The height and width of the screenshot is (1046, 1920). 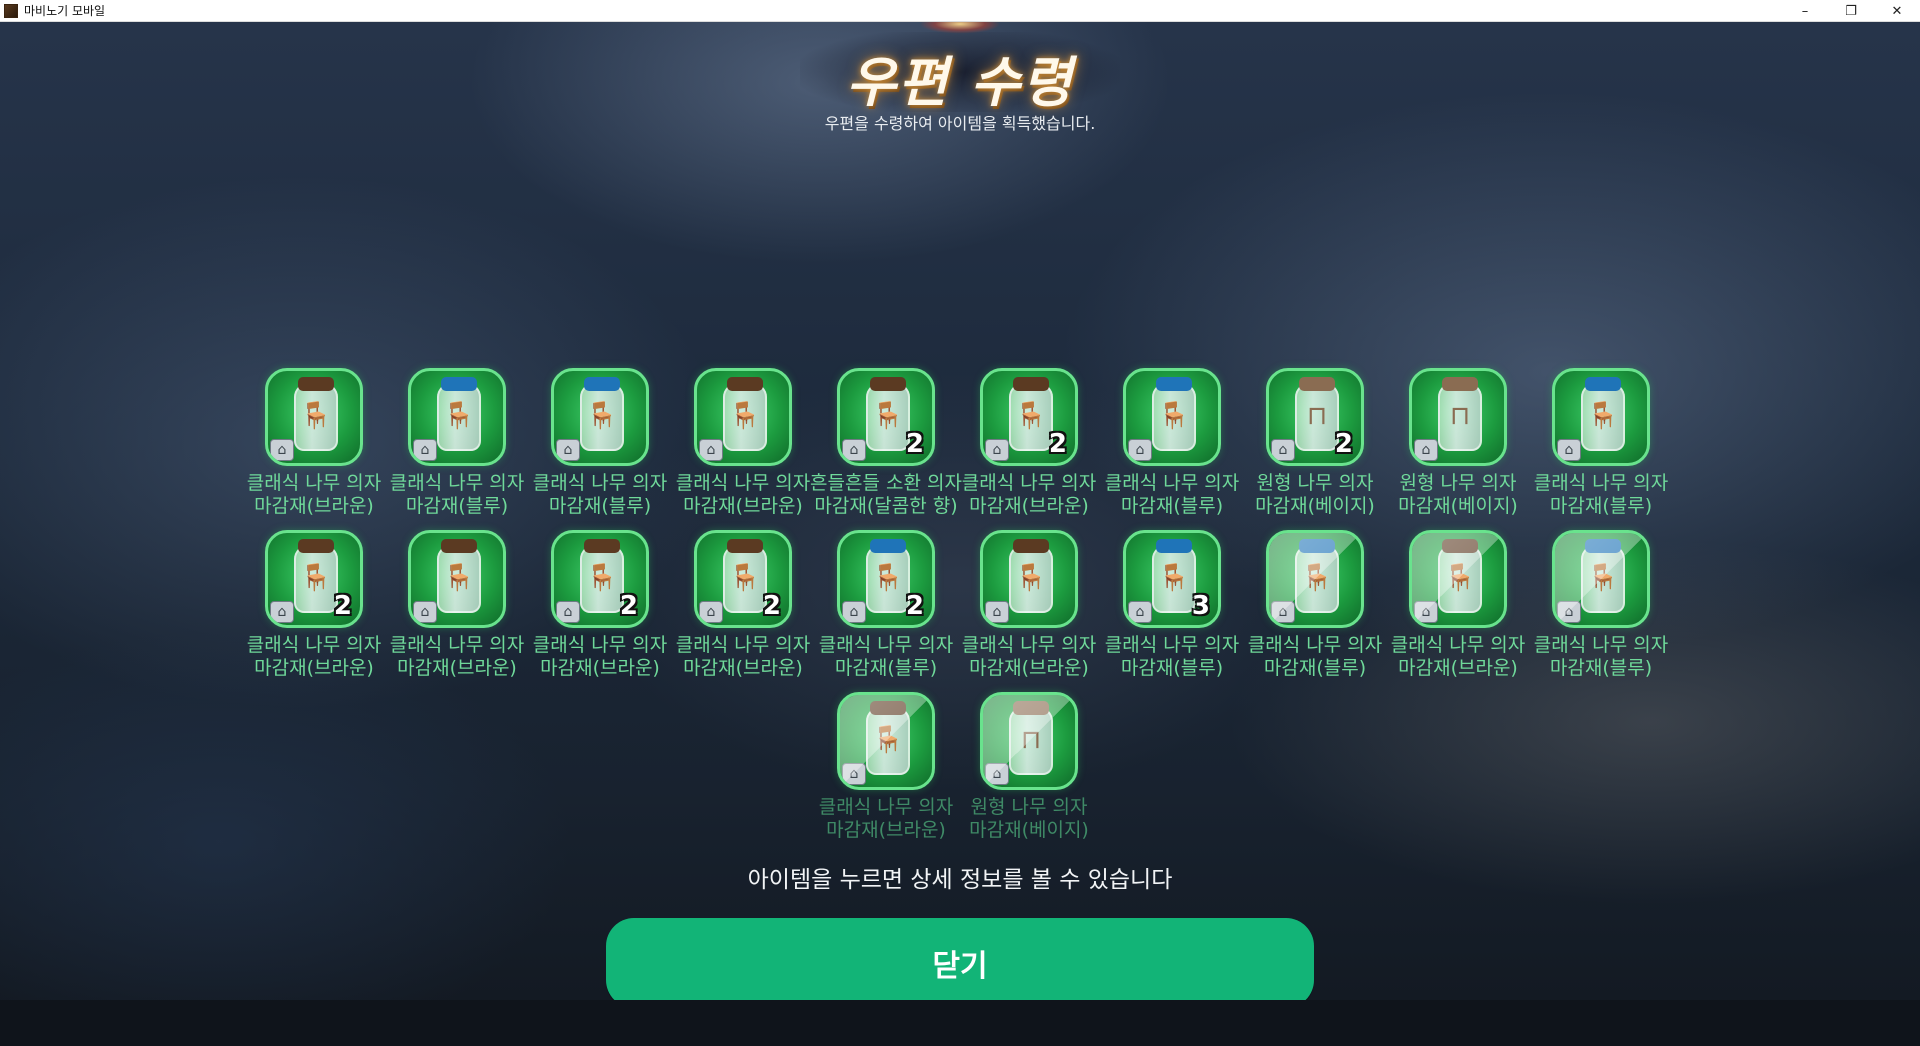 What do you see at coordinates (886, 610) in the screenshot?
I see `item-slot: 🪑 ⌂ 2 클래식 나무 의자 마감재(블루)` at bounding box center [886, 610].